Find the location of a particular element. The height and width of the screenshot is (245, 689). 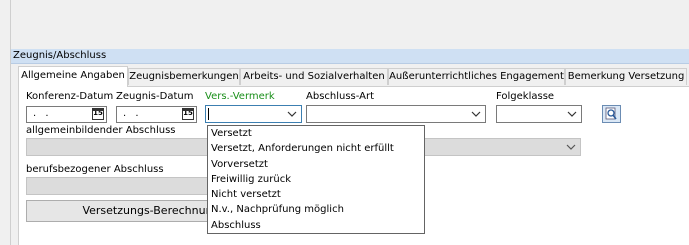

search-button is located at coordinates (611, 114).